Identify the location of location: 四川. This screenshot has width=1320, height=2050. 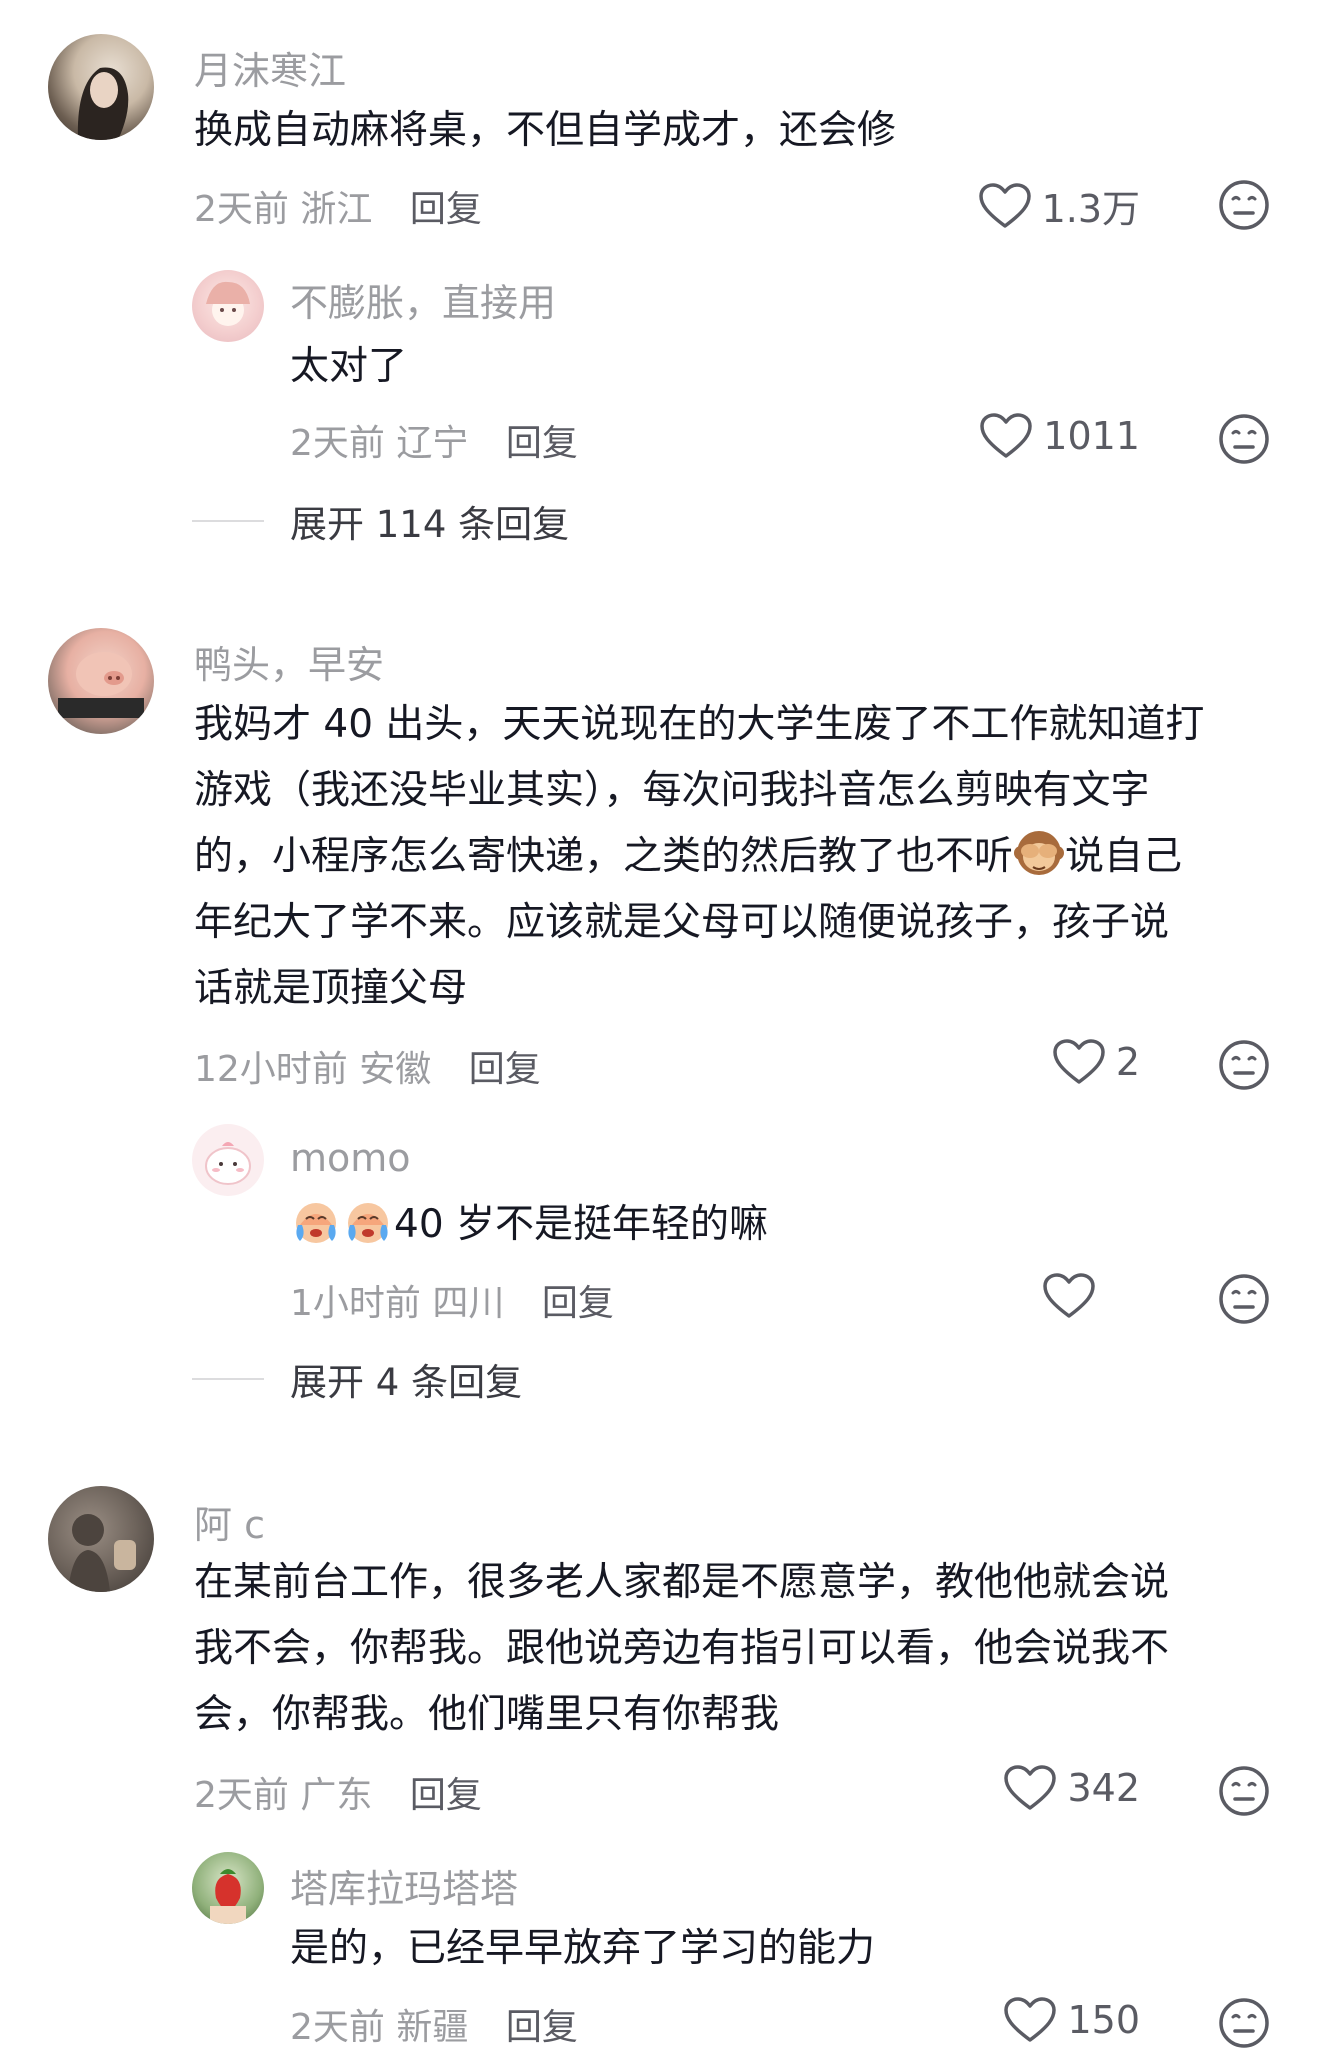
(468, 1303).